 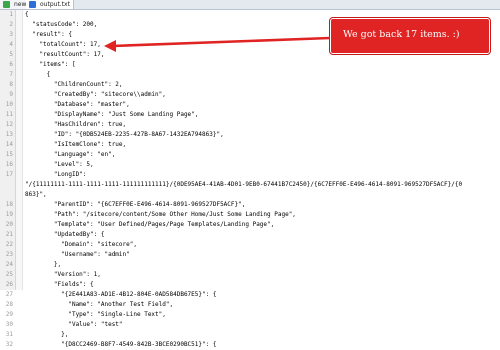 I want to click on line-number: 28, so click(x=9, y=304).